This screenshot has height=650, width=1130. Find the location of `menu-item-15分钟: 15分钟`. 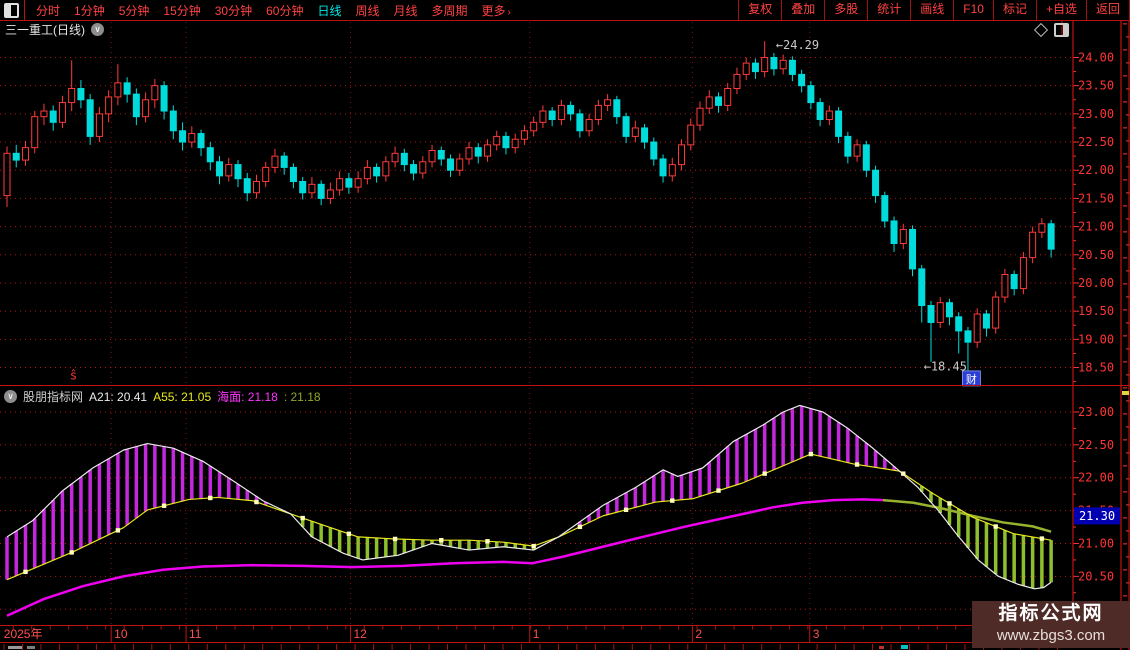

menu-item-15分钟: 15分钟 is located at coordinates (181, 10).